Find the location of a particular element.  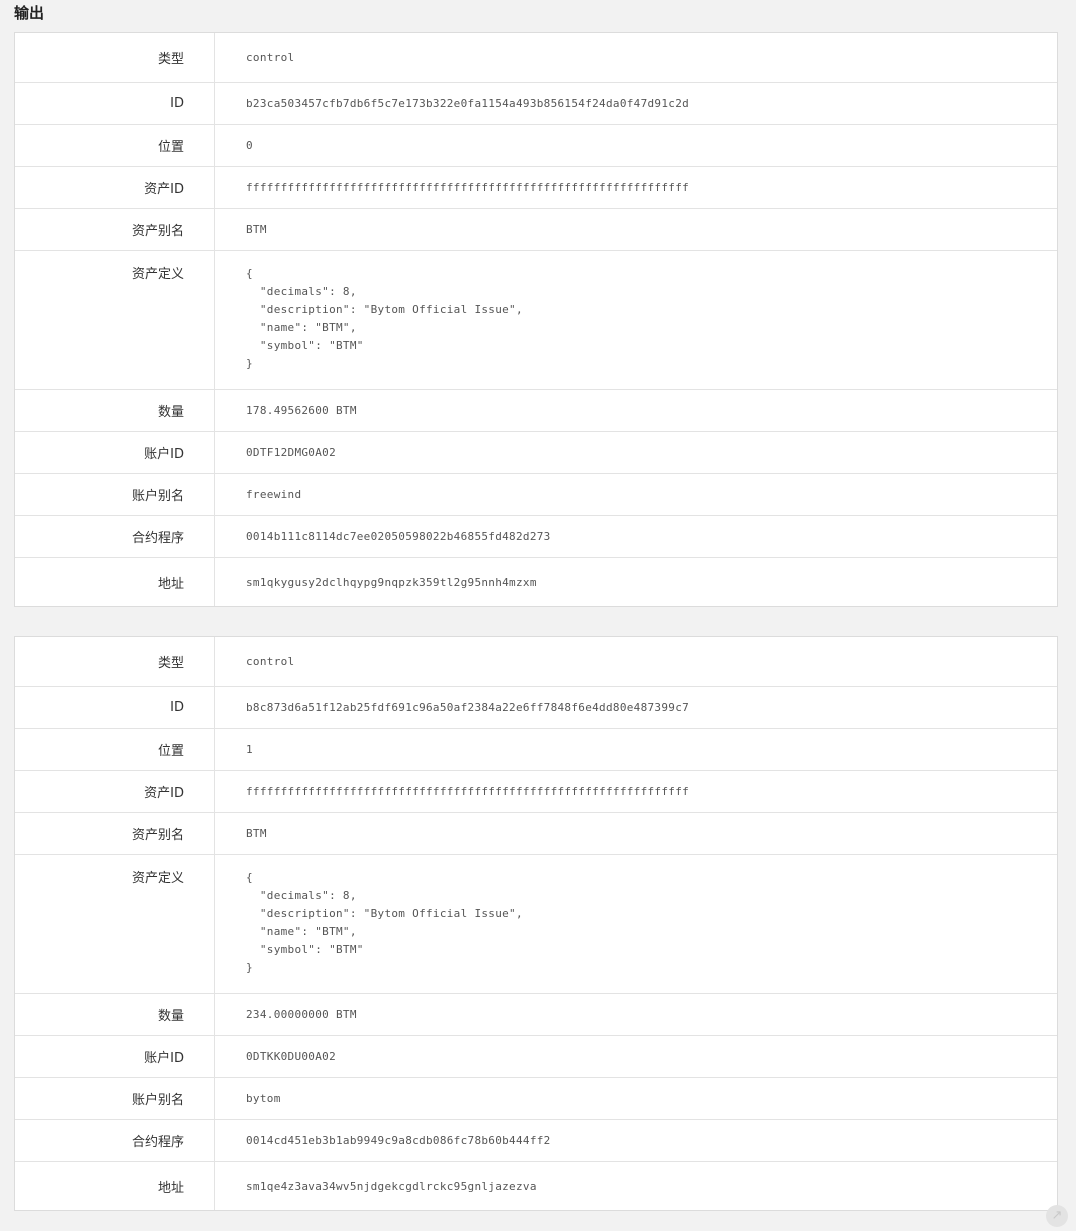

row-amount: 数量 234.00000000 BTM is located at coordinates (536, 1014).